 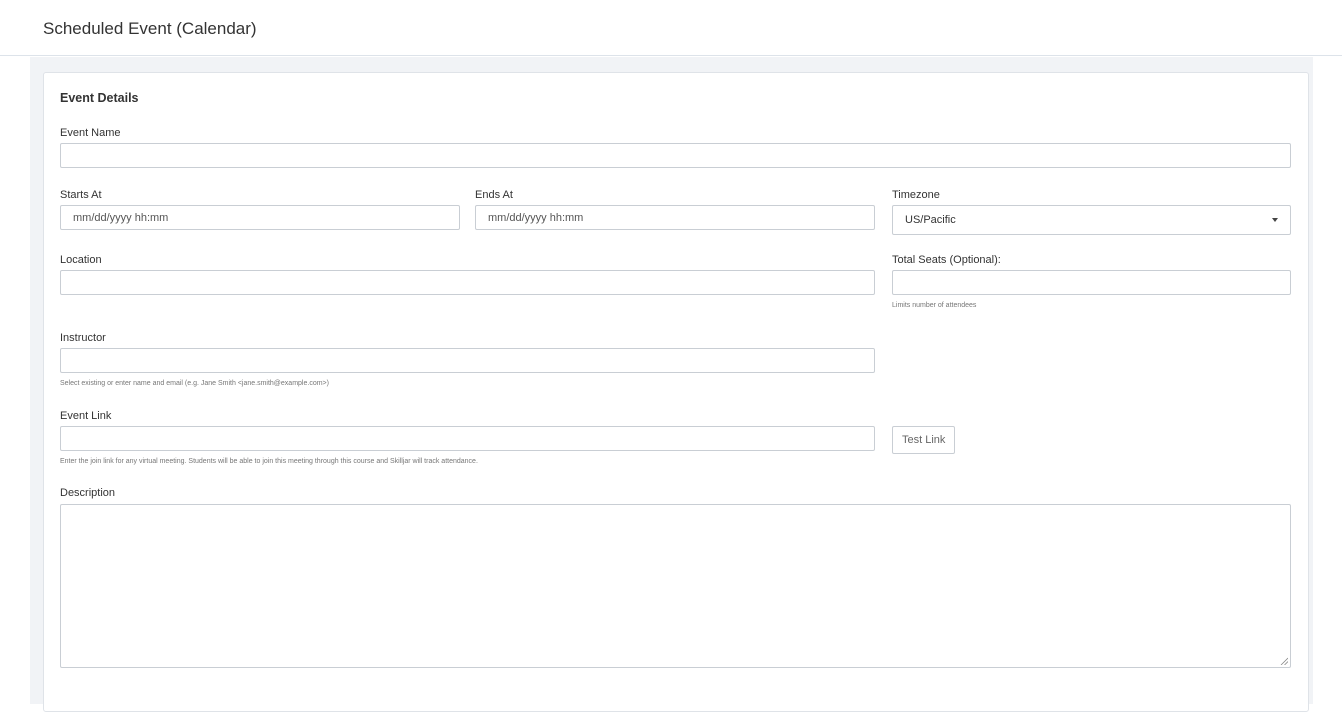 What do you see at coordinates (934, 305) in the screenshot?
I see `total-seats-help: Limits number of attendees` at bounding box center [934, 305].